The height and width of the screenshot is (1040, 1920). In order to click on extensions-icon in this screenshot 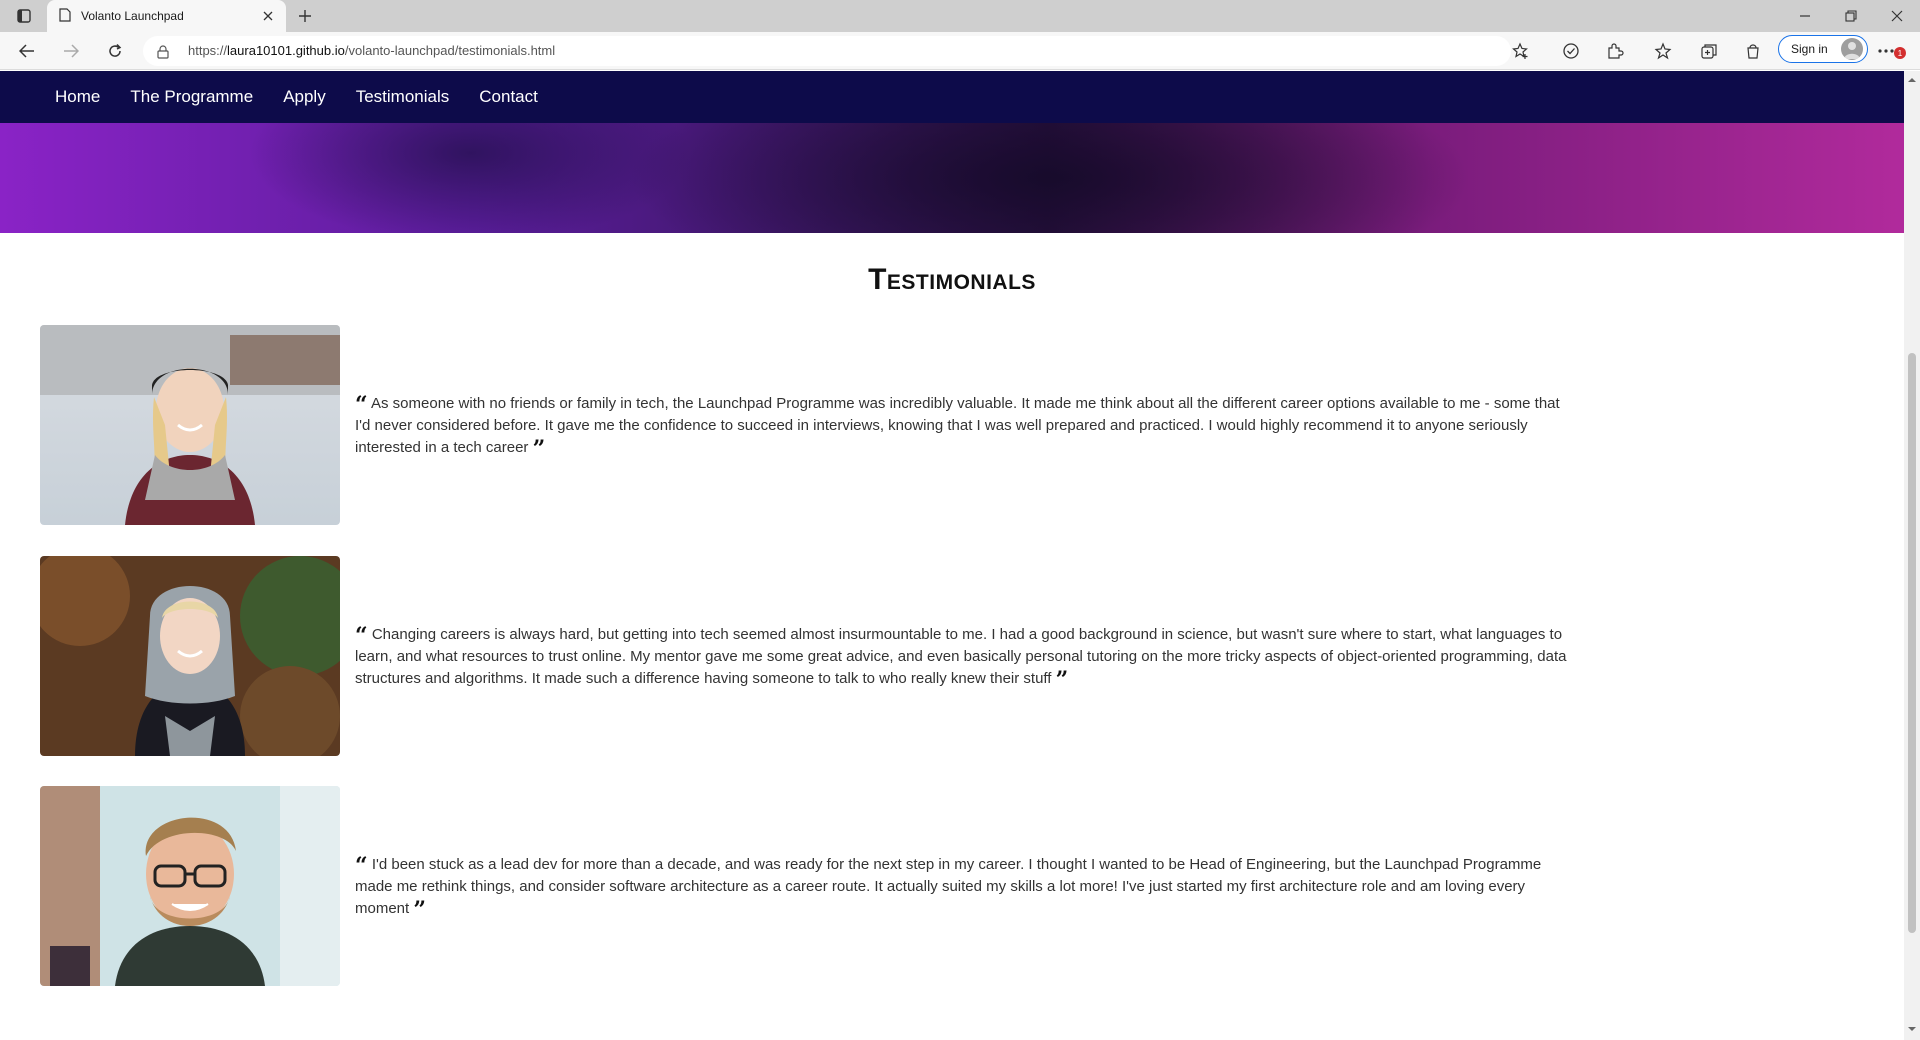, I will do `click(1615, 51)`.